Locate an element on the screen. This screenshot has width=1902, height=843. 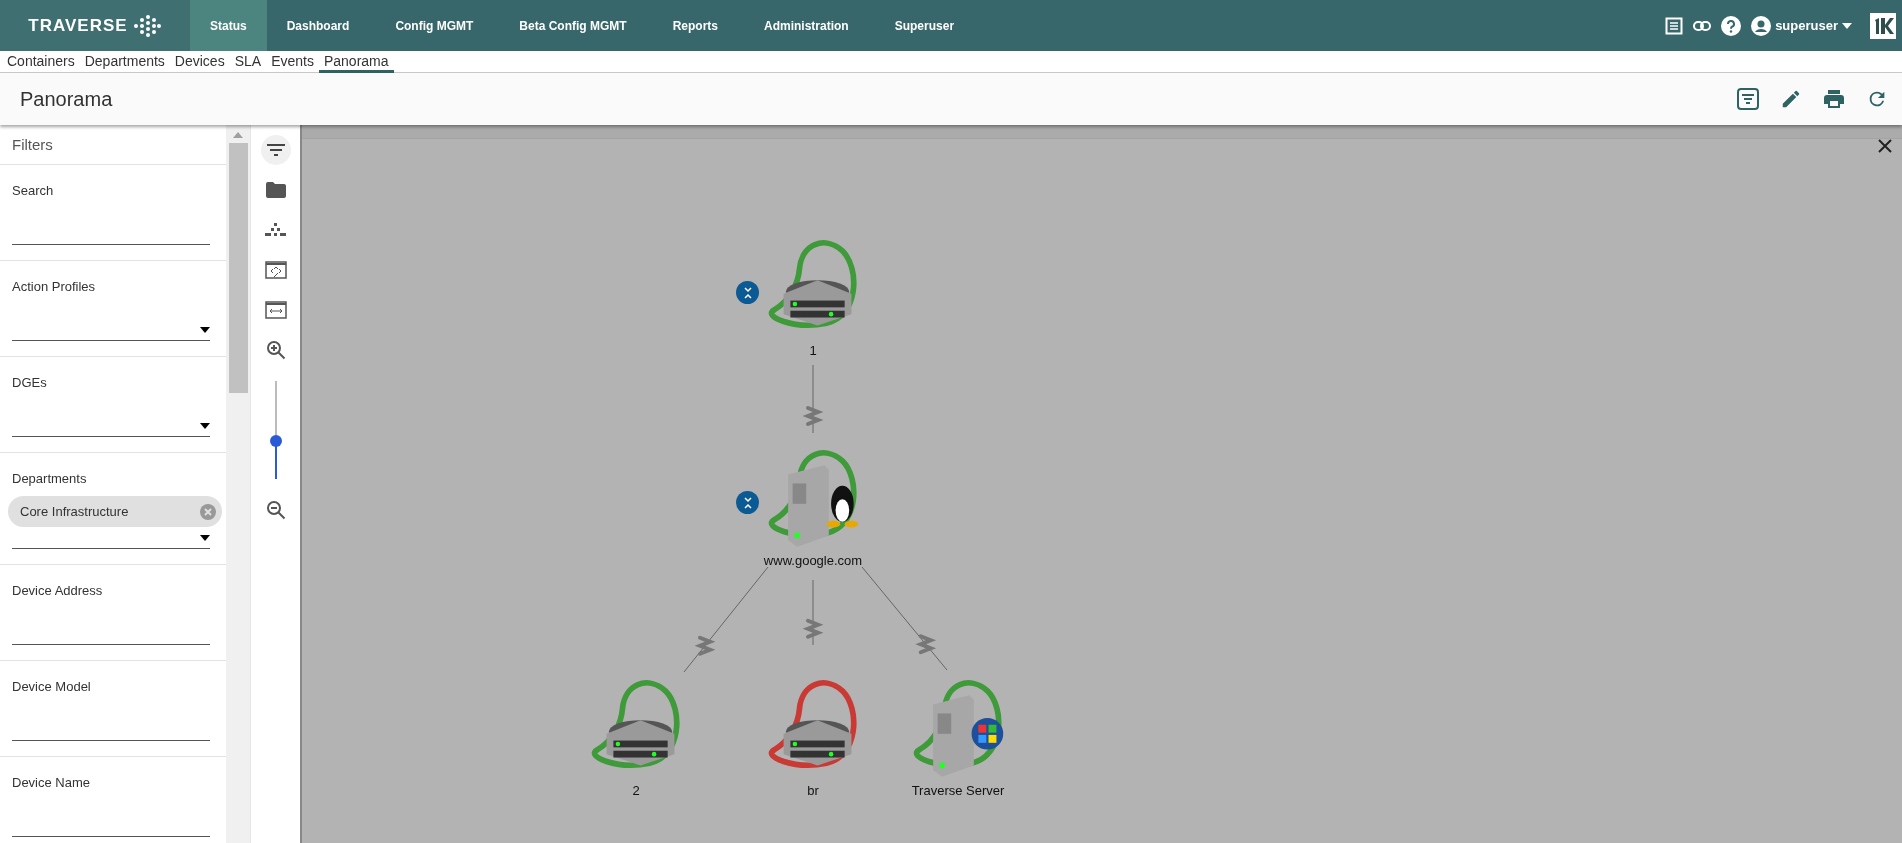
department-chip: Core Infrastructure is located at coordinates (115, 512).